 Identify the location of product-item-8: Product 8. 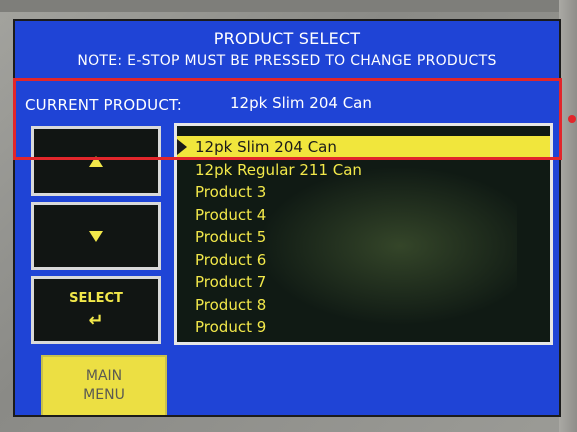
(363, 305).